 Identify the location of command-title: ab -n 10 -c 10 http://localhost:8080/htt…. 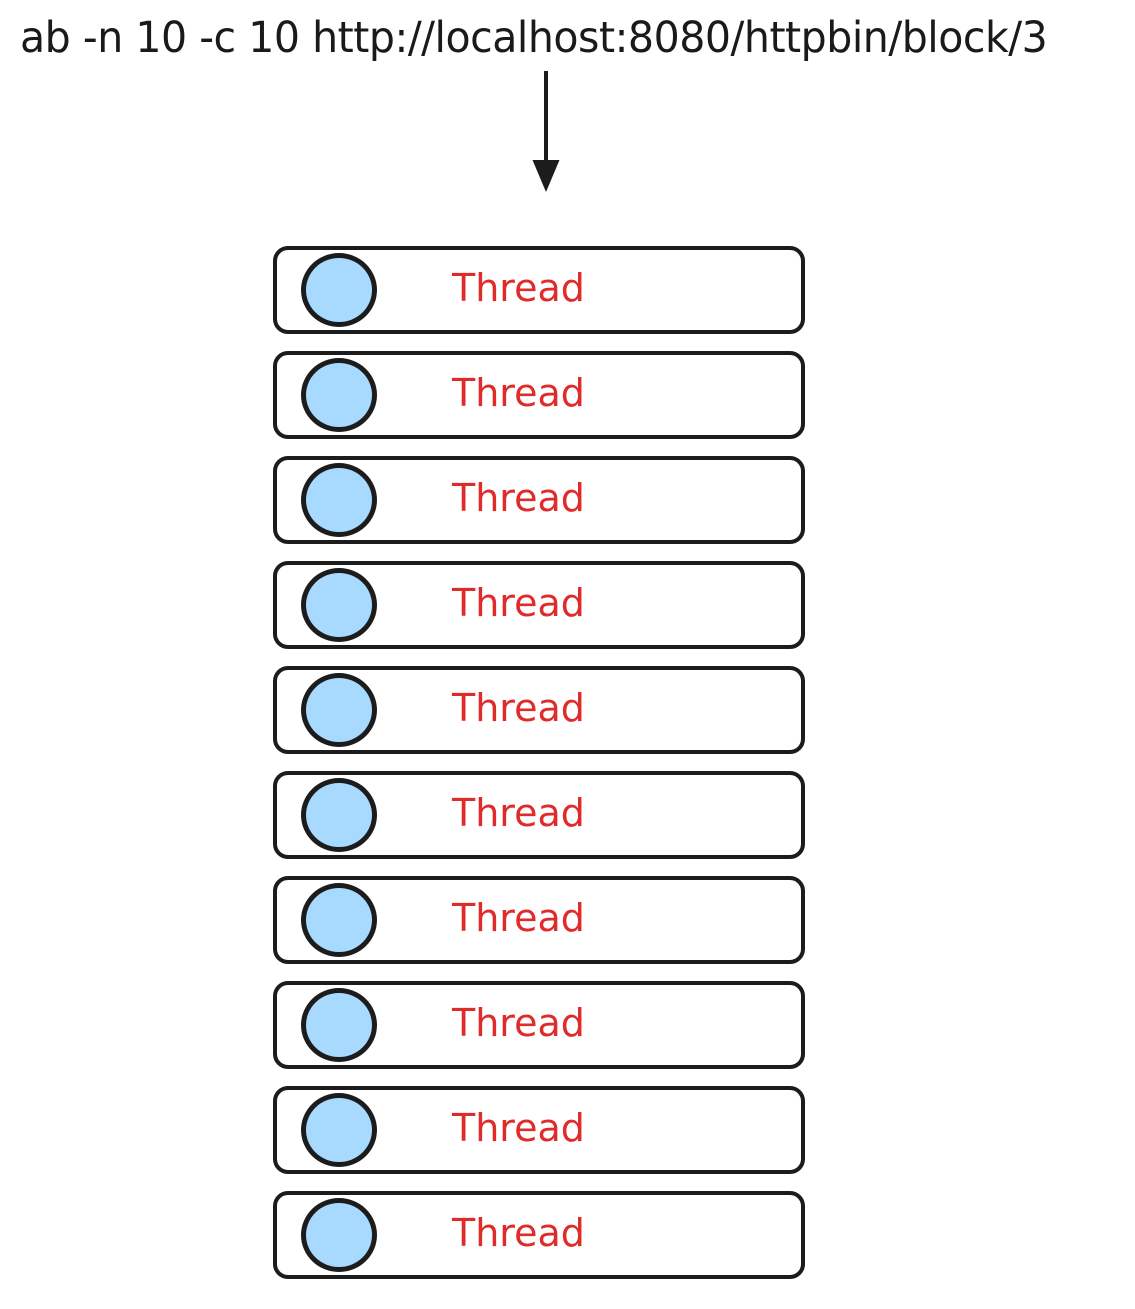
(534, 38).